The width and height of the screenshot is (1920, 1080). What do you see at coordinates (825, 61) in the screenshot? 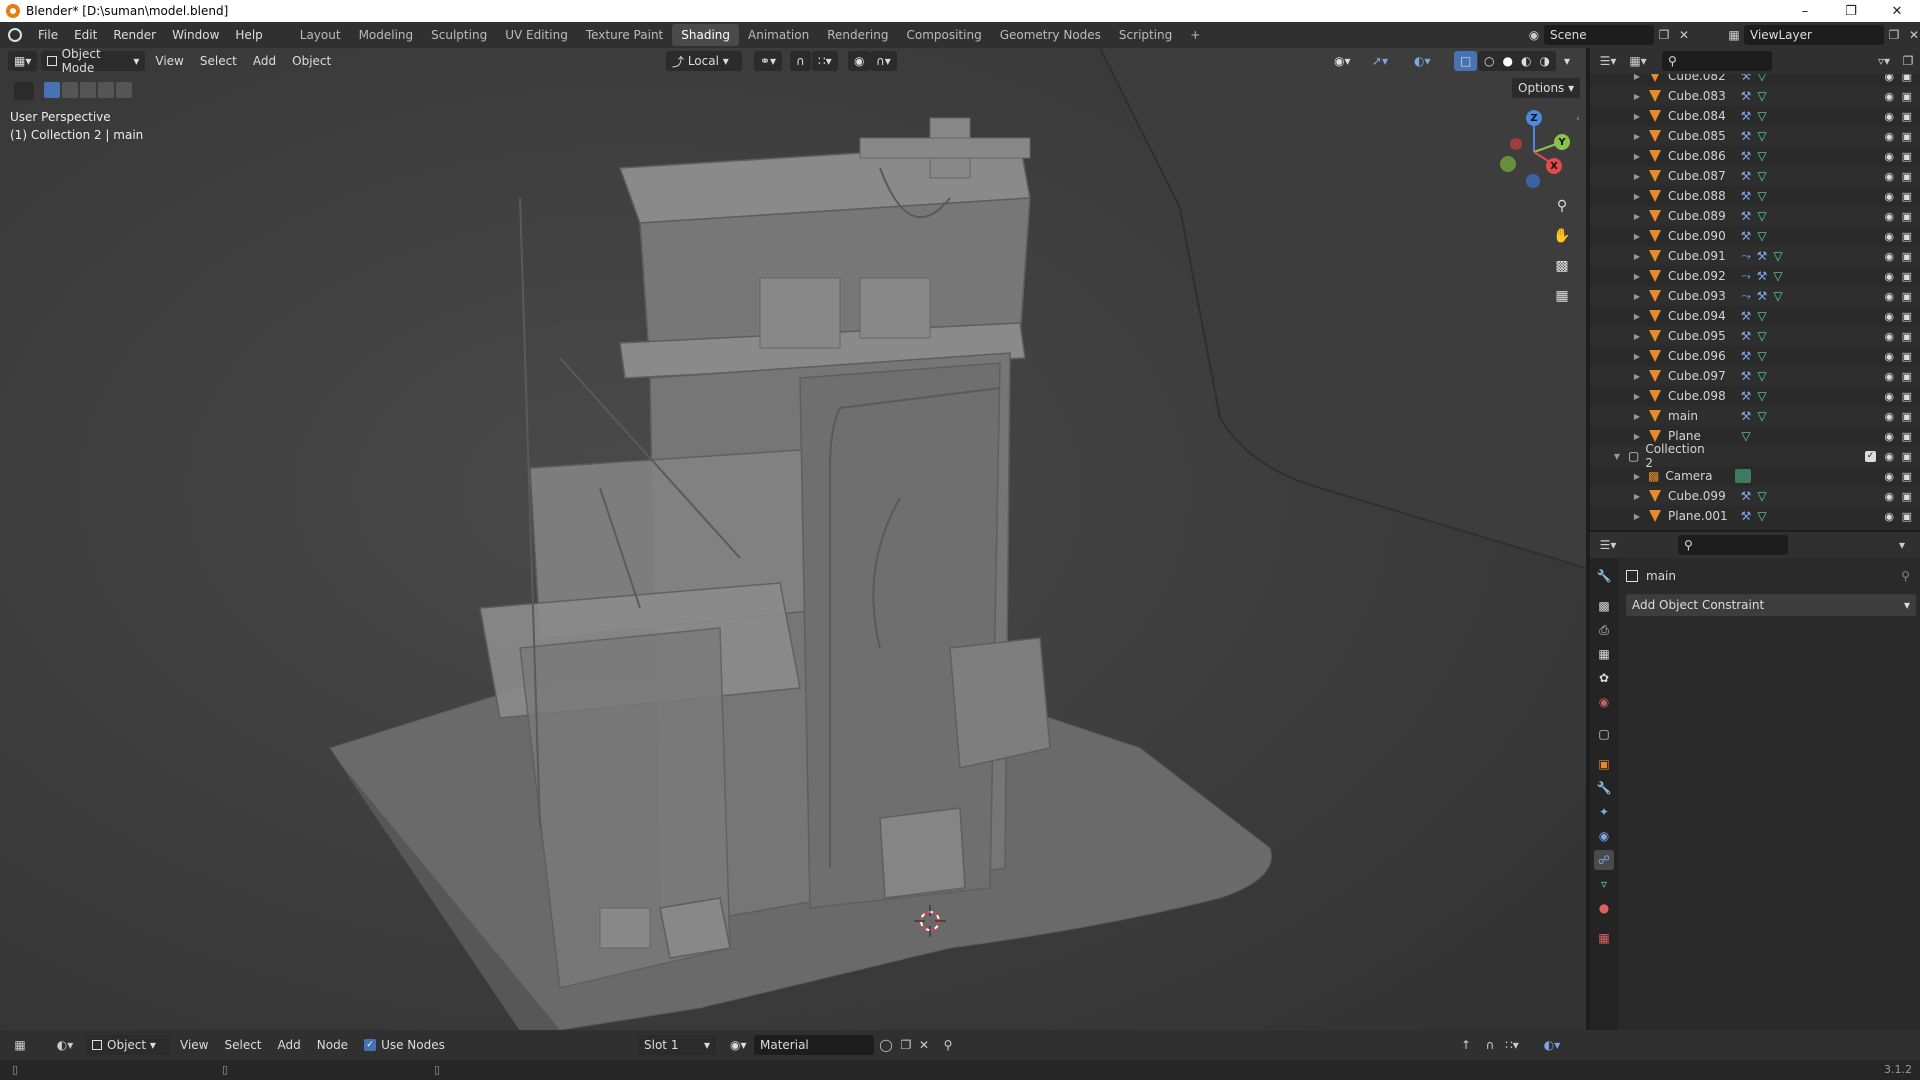
I see `snap-target-icon: ∷▾` at bounding box center [825, 61].